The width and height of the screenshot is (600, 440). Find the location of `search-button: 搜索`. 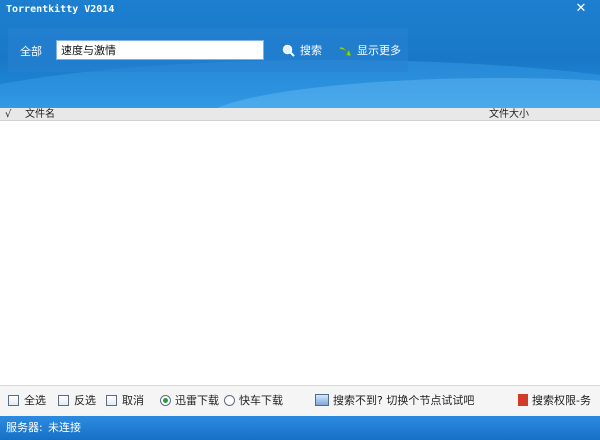

search-button: 搜索 is located at coordinates (302, 50).